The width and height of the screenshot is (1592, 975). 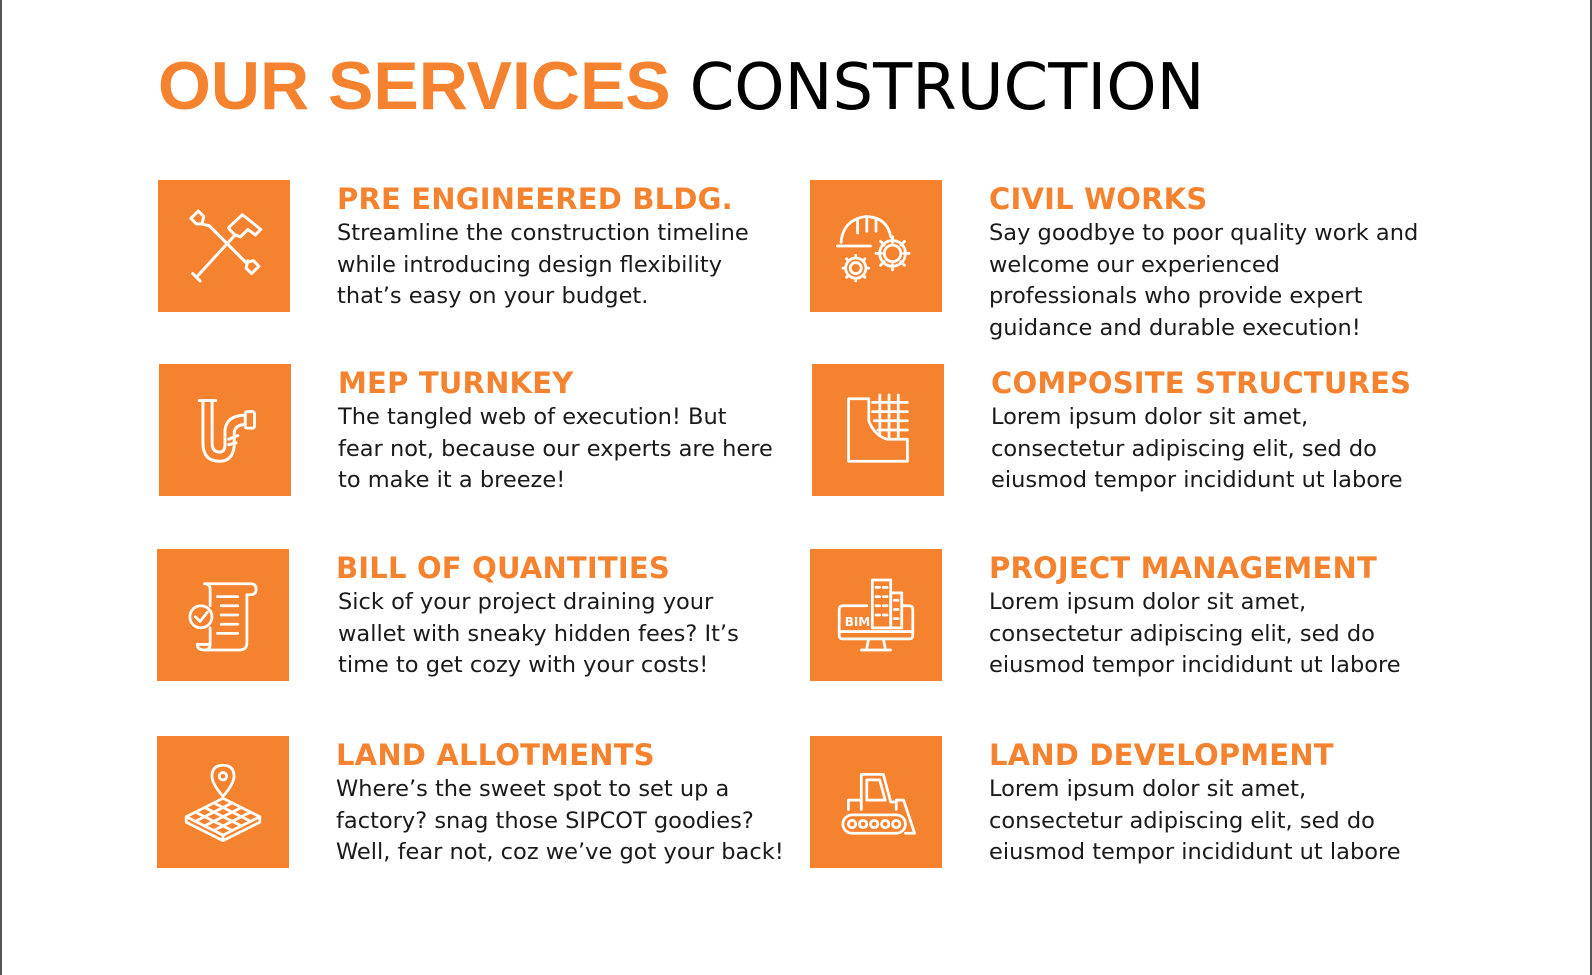 I want to click on service-title: CIVIL WORKS, so click(x=1098, y=199).